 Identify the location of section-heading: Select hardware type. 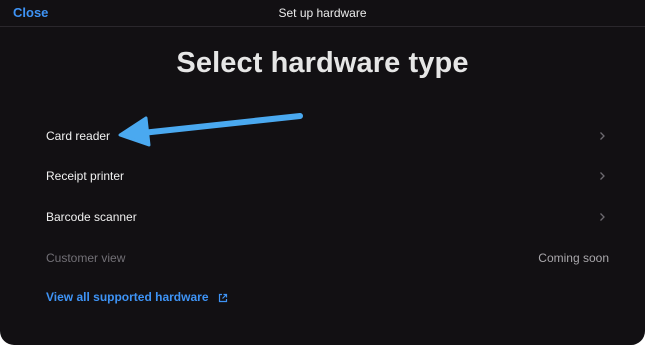
(322, 63).